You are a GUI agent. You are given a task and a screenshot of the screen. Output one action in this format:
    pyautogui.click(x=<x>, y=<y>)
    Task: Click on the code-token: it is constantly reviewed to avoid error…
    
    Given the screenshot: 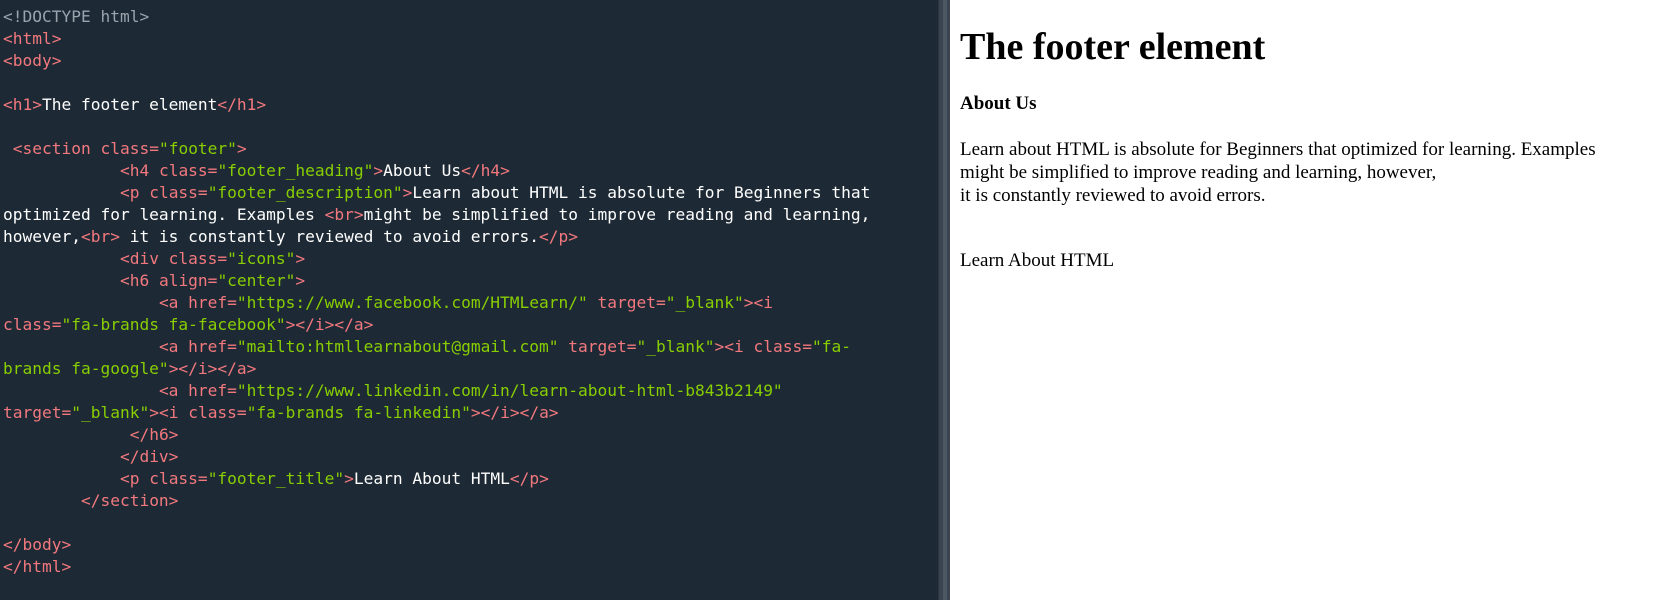 What is the action you would take?
    pyautogui.click(x=329, y=236)
    